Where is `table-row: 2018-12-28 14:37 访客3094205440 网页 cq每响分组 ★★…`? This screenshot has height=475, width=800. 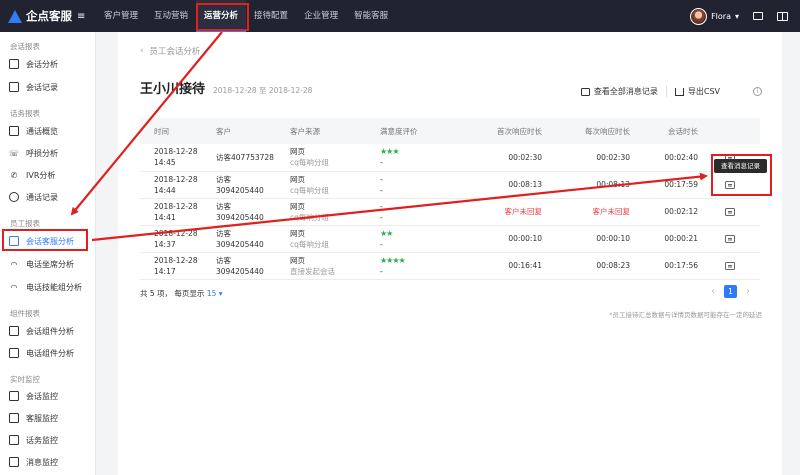 table-row: 2018-12-28 14:37 访客3094205440 网页 cq每响分组 ★★… is located at coordinates (450, 239).